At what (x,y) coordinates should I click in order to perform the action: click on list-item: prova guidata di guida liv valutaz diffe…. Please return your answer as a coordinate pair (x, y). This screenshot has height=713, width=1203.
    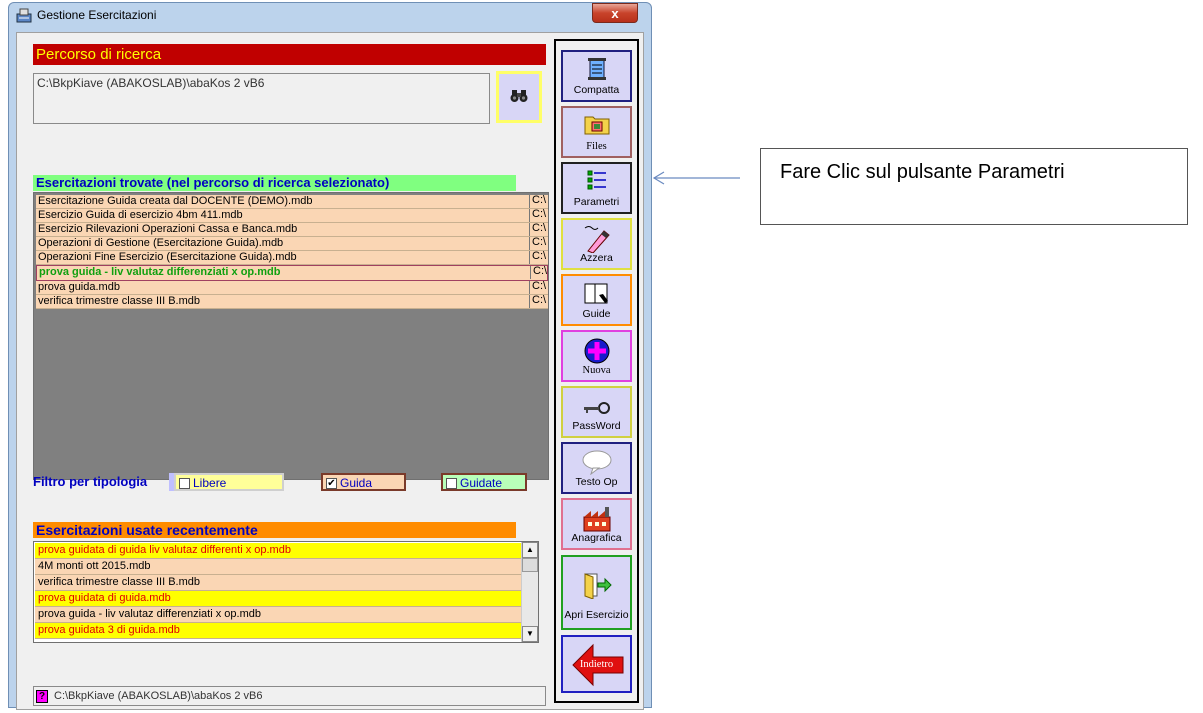
    Looking at the image, I should click on (278, 551).